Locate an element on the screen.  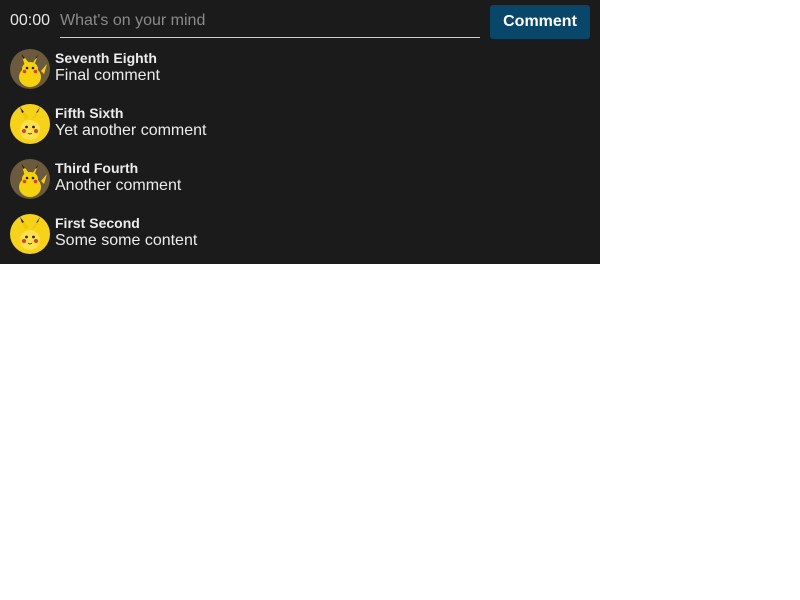
comment-item: Fifth Sixth Yet another comment is located at coordinates (300, 131).